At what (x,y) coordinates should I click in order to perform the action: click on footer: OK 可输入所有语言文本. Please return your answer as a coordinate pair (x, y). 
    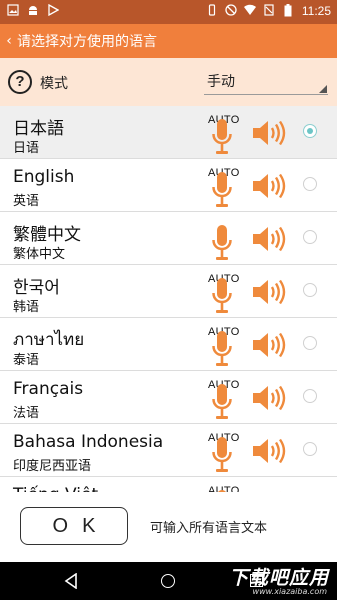
    Looking at the image, I should click on (168, 527).